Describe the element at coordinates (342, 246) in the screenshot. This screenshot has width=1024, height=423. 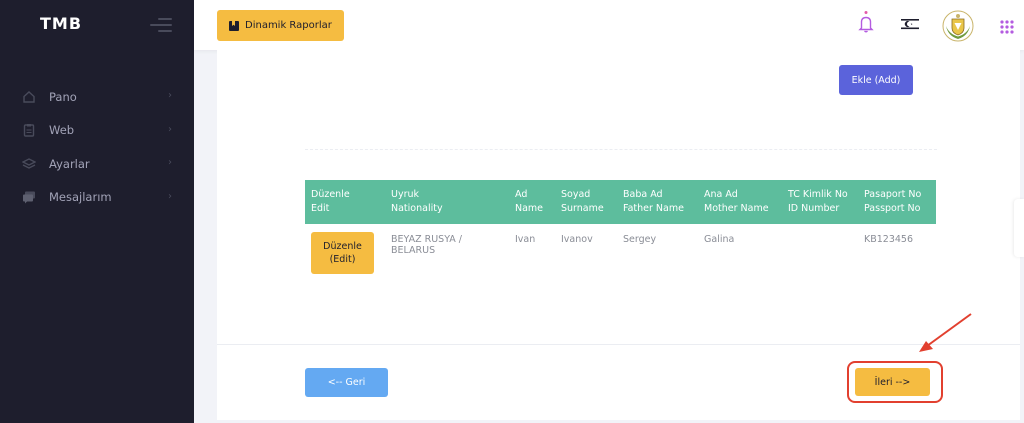
I see `edit-label: Düzenle` at that location.